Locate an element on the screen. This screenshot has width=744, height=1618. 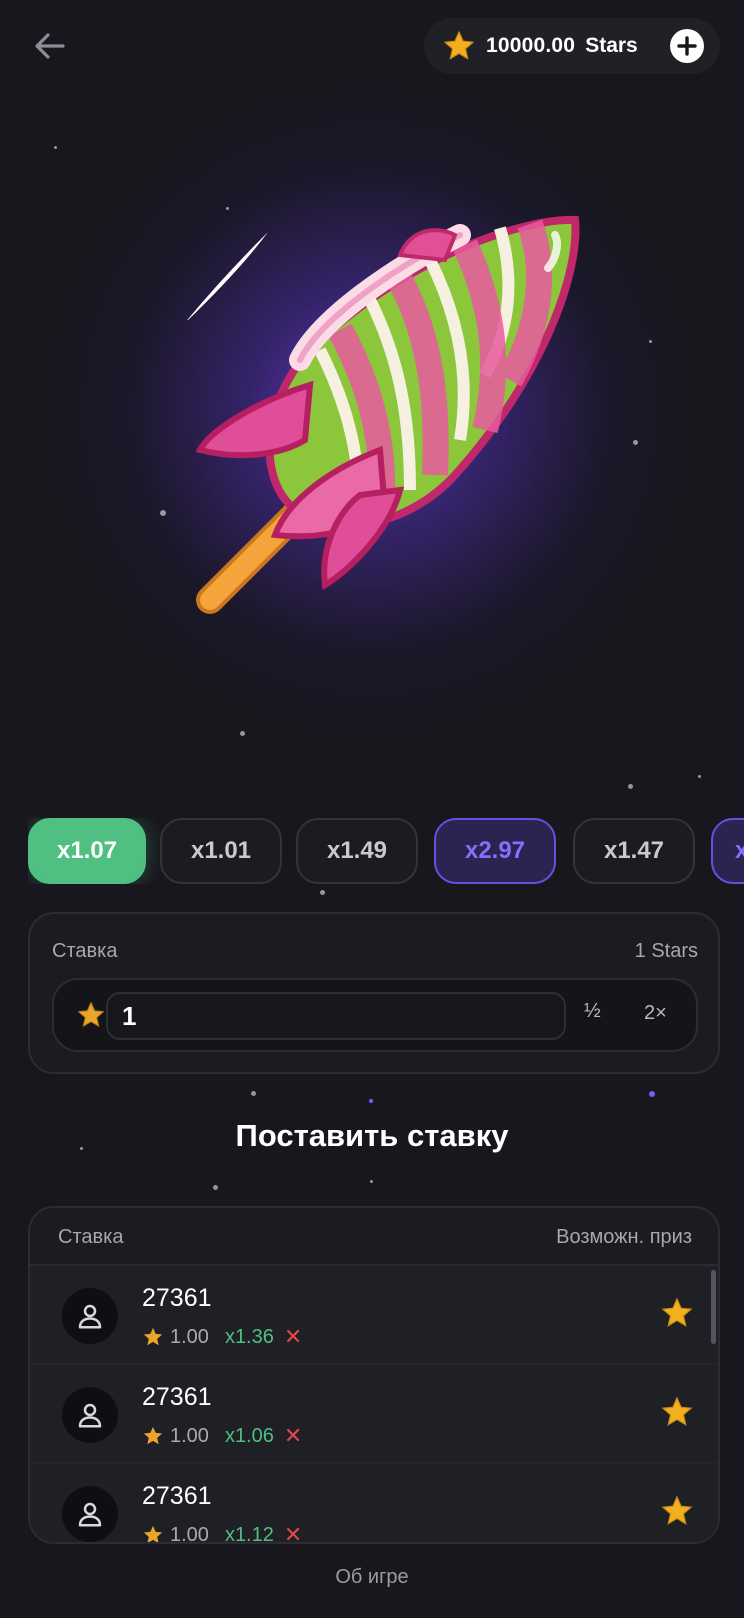
place-bet-button: Поставить ставку is located at coordinates (372, 1136).